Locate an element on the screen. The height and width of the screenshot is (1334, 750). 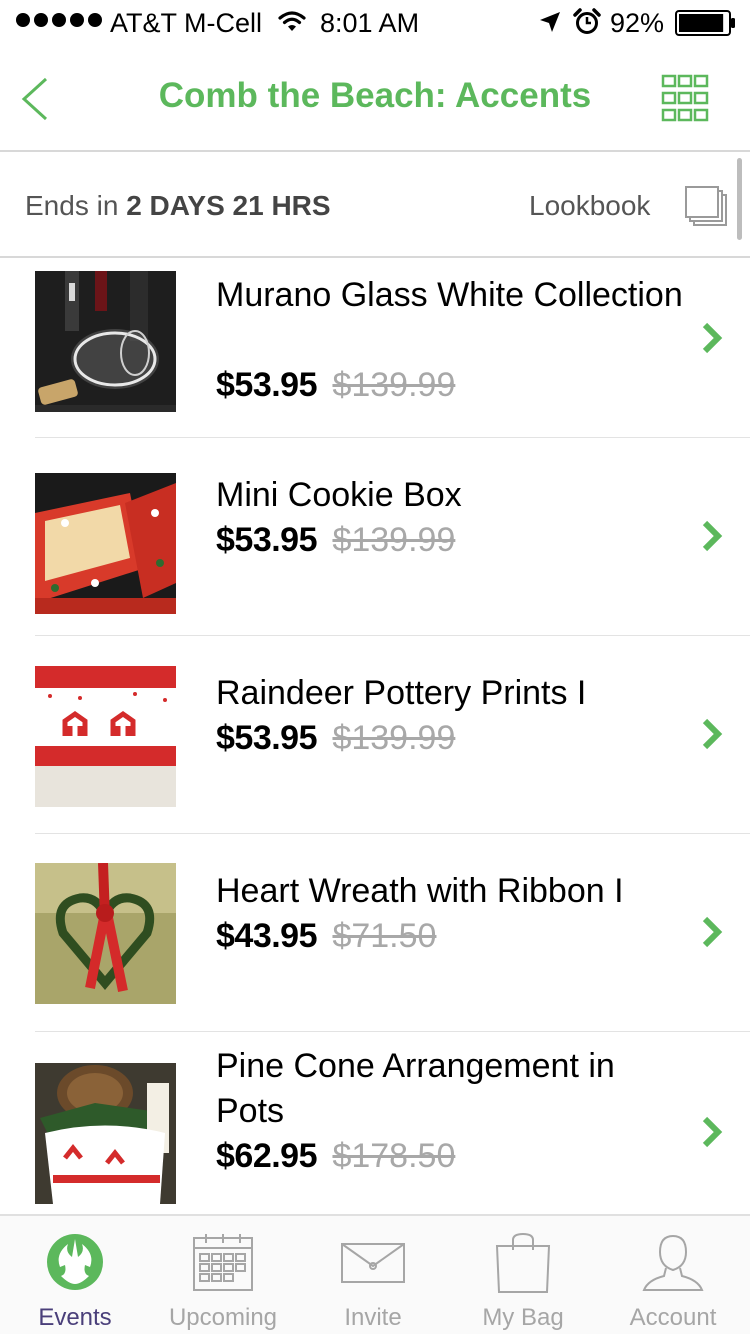
envelope-icon is located at coordinates (373, 1263).